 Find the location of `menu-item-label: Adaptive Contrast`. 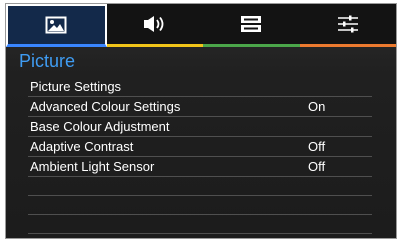

menu-item-label: Adaptive Contrast is located at coordinates (82, 146).